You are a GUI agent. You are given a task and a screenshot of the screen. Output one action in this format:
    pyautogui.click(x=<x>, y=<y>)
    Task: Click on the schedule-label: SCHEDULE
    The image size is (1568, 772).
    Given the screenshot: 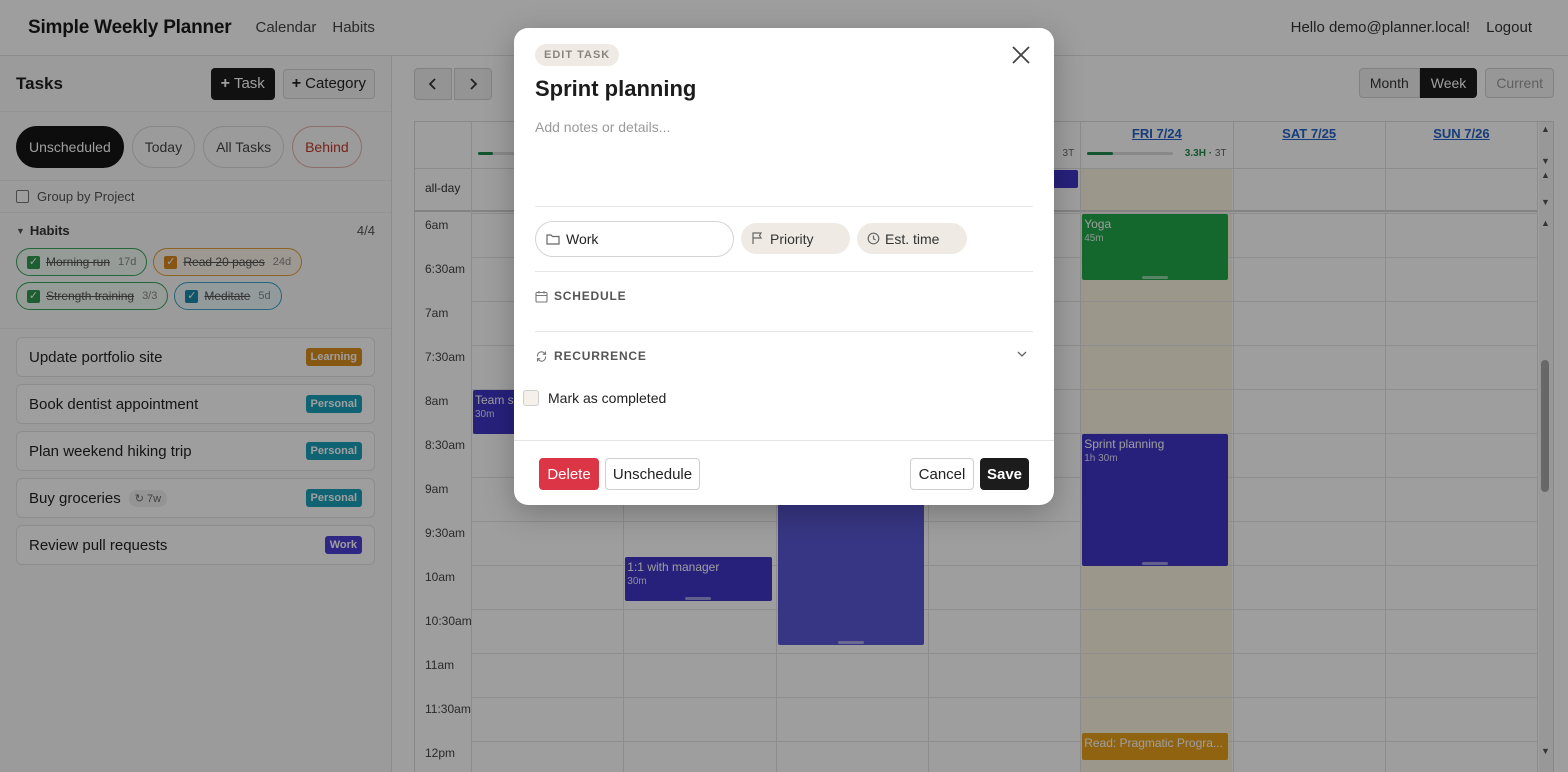 What is the action you would take?
    pyautogui.click(x=590, y=296)
    